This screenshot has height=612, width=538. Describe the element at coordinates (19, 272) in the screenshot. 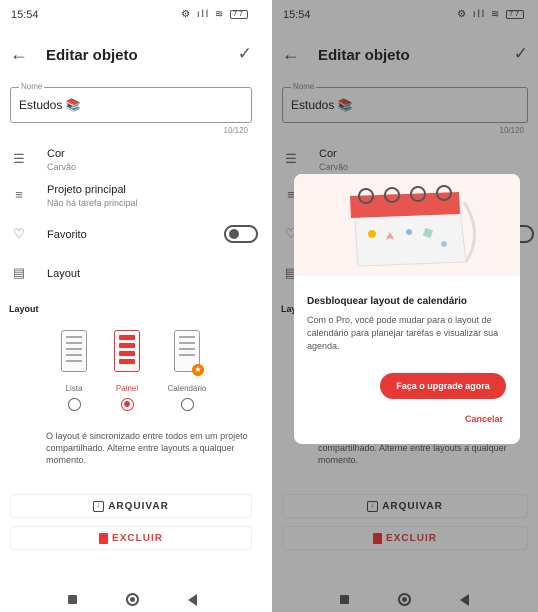

I see `layout-icon: ▤` at that location.